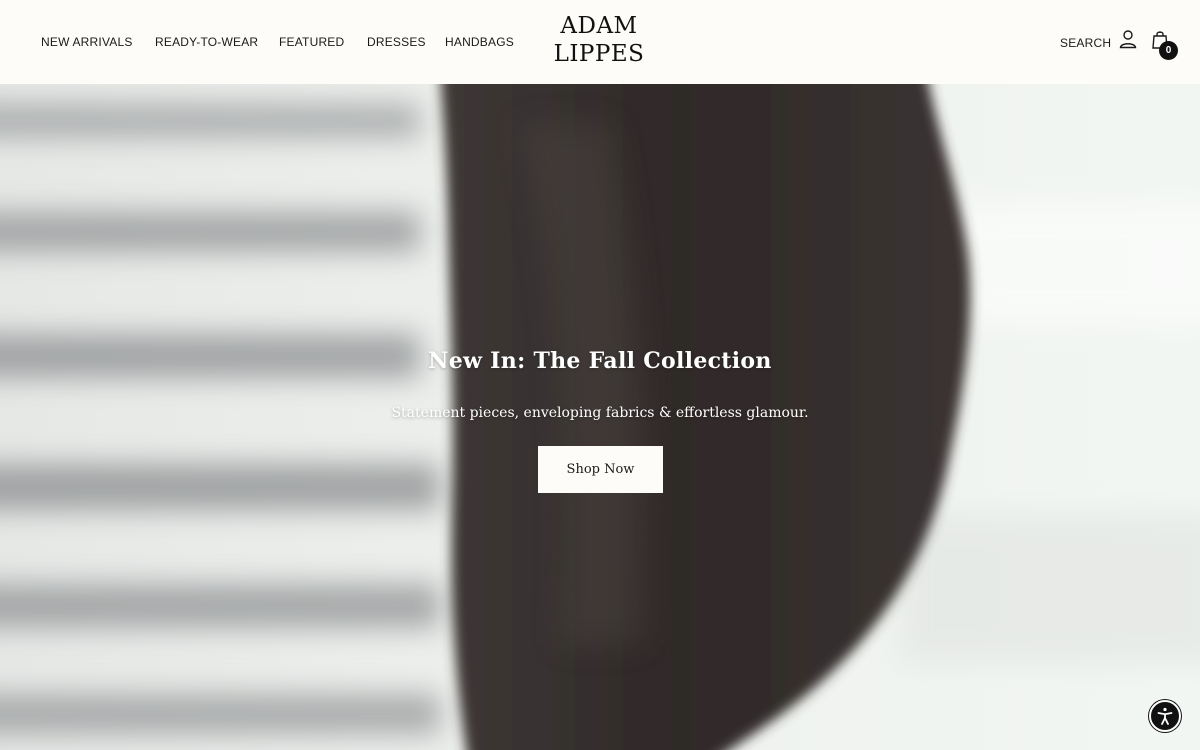 Image resolution: width=1200 pixels, height=750 pixels. I want to click on cart-count-badge: 0, so click(1168, 50).